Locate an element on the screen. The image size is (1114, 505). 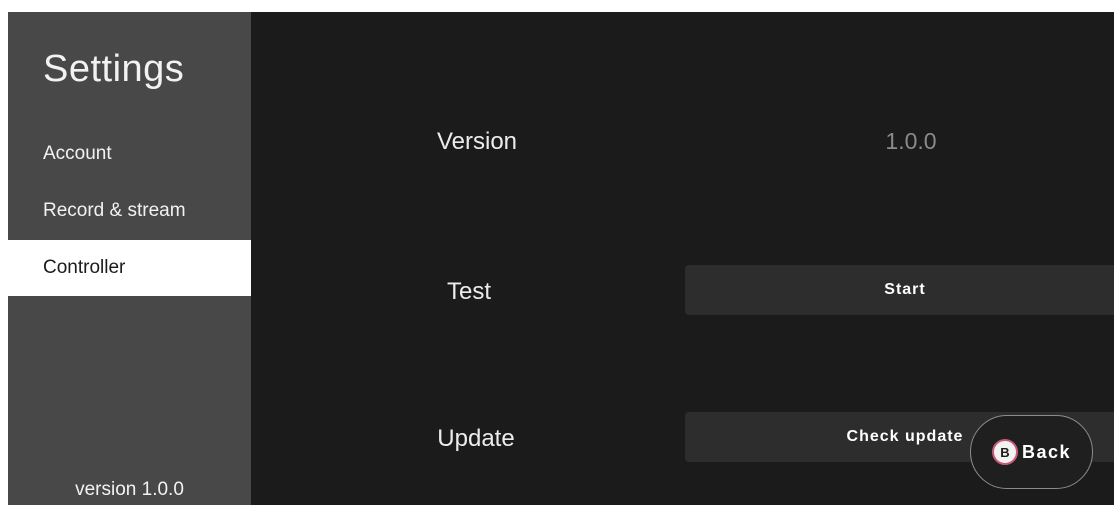
back-label: Back is located at coordinates (1046, 451).